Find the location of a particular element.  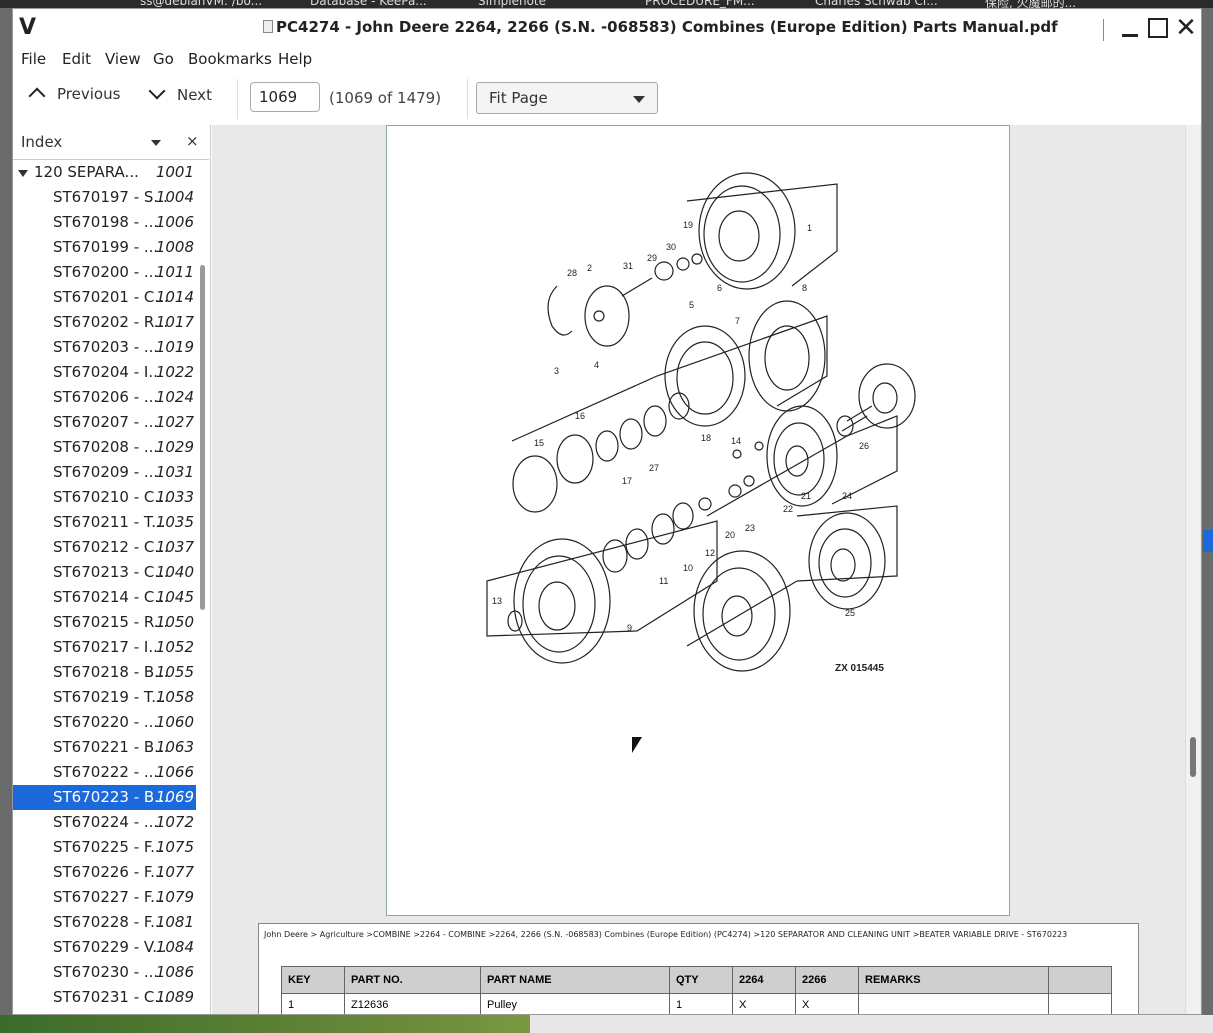

callout-27: 27 is located at coordinates (654, 468).